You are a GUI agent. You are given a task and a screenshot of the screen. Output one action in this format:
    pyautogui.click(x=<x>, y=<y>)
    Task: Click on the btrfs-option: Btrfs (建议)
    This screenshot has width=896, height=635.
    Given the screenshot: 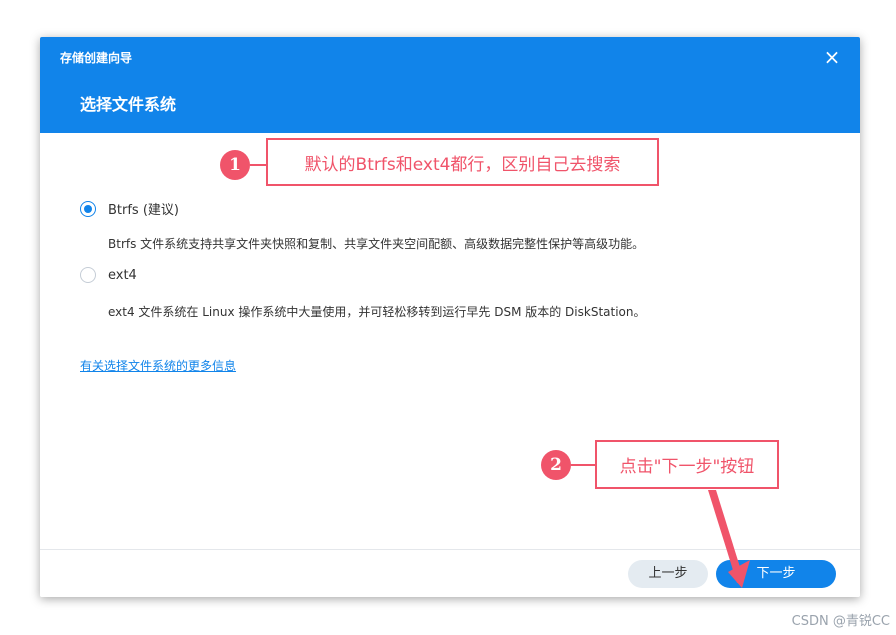 What is the action you would take?
    pyautogui.click(x=129, y=208)
    